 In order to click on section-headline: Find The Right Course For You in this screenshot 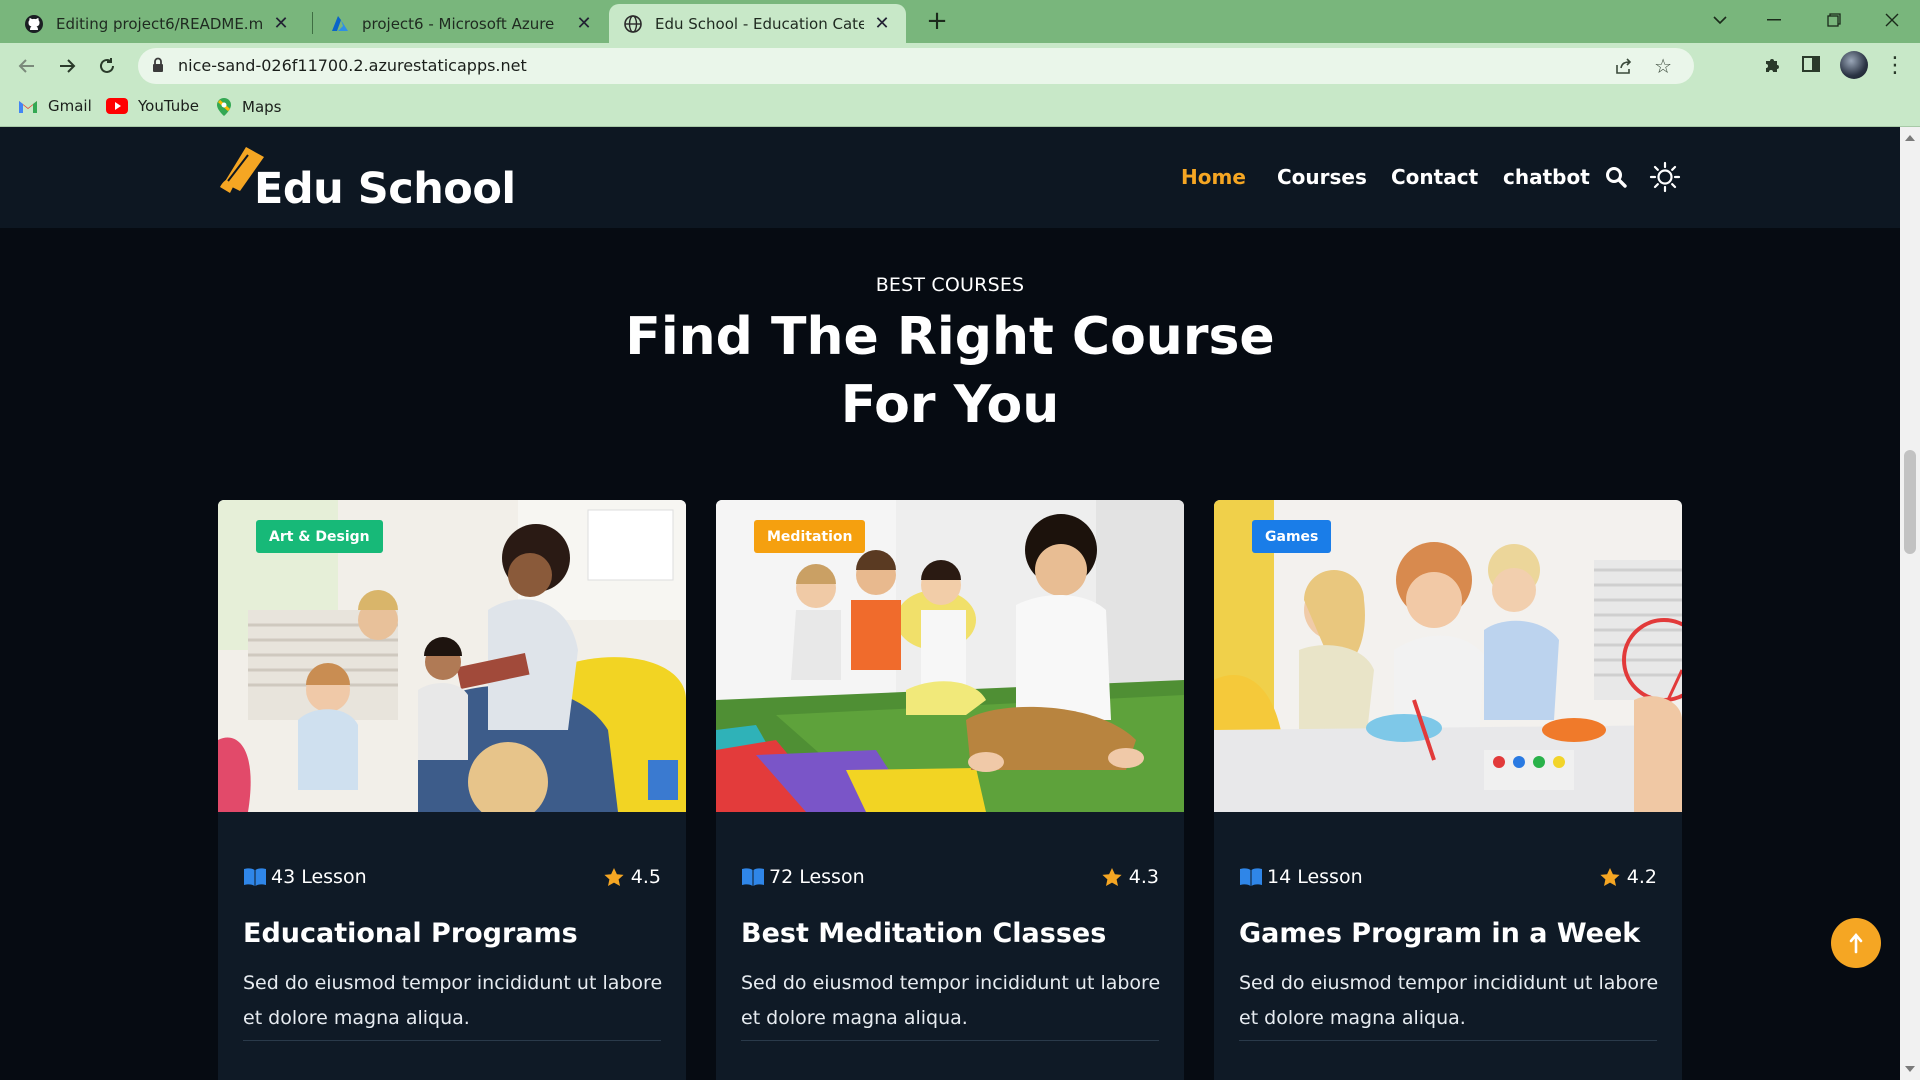, I will do `click(950, 371)`.